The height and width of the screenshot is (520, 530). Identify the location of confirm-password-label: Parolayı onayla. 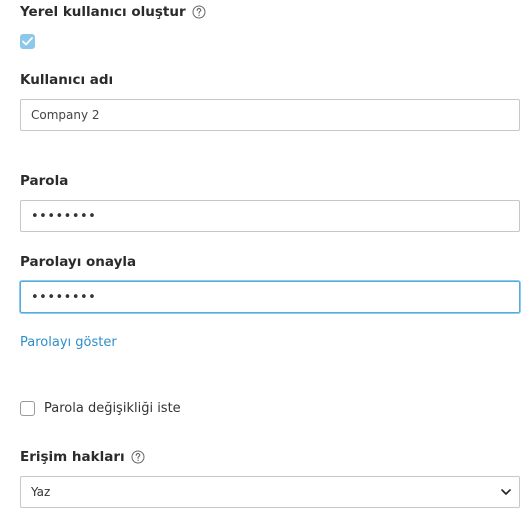
(78, 262).